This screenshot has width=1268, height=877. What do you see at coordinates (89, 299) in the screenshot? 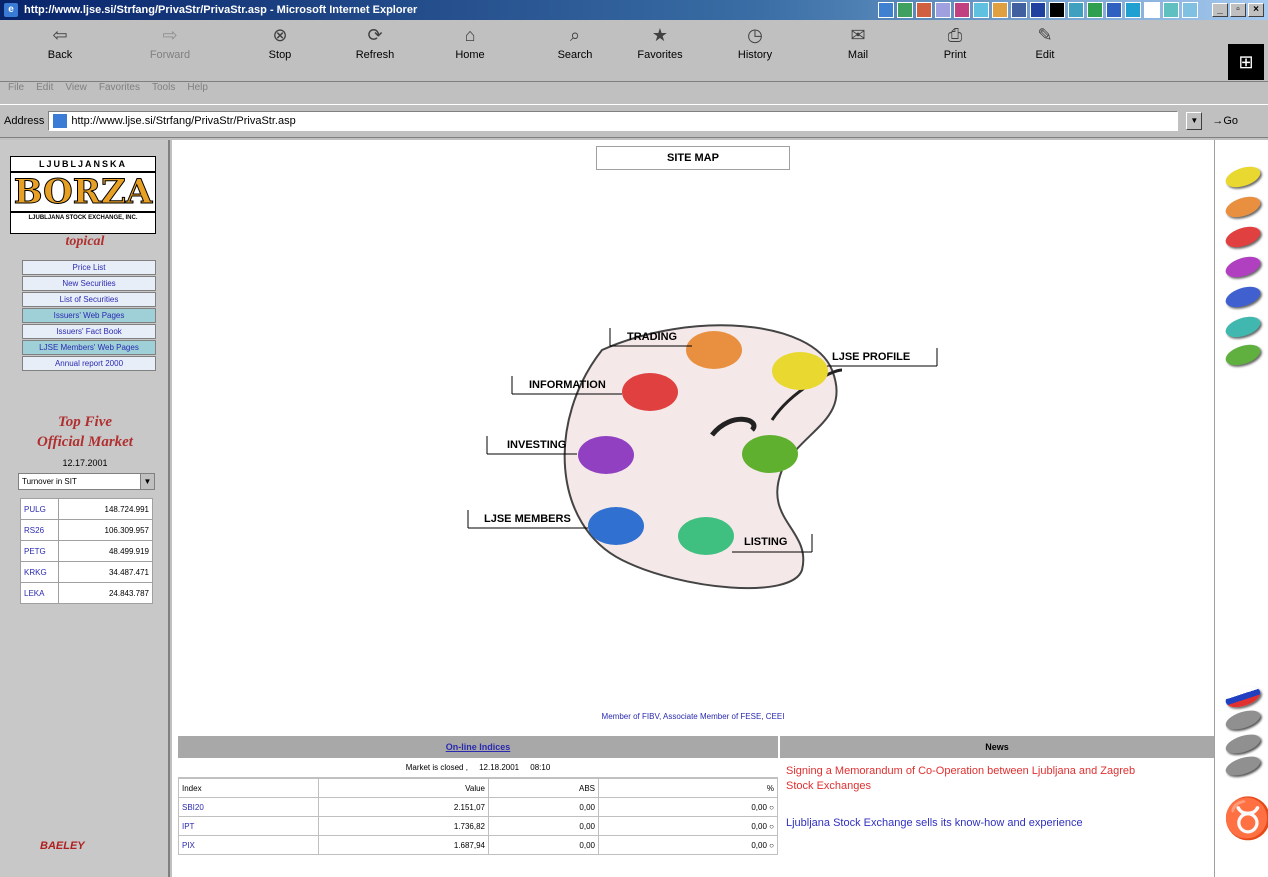
I see `menu-item-list-of-securities: List of Securities` at bounding box center [89, 299].